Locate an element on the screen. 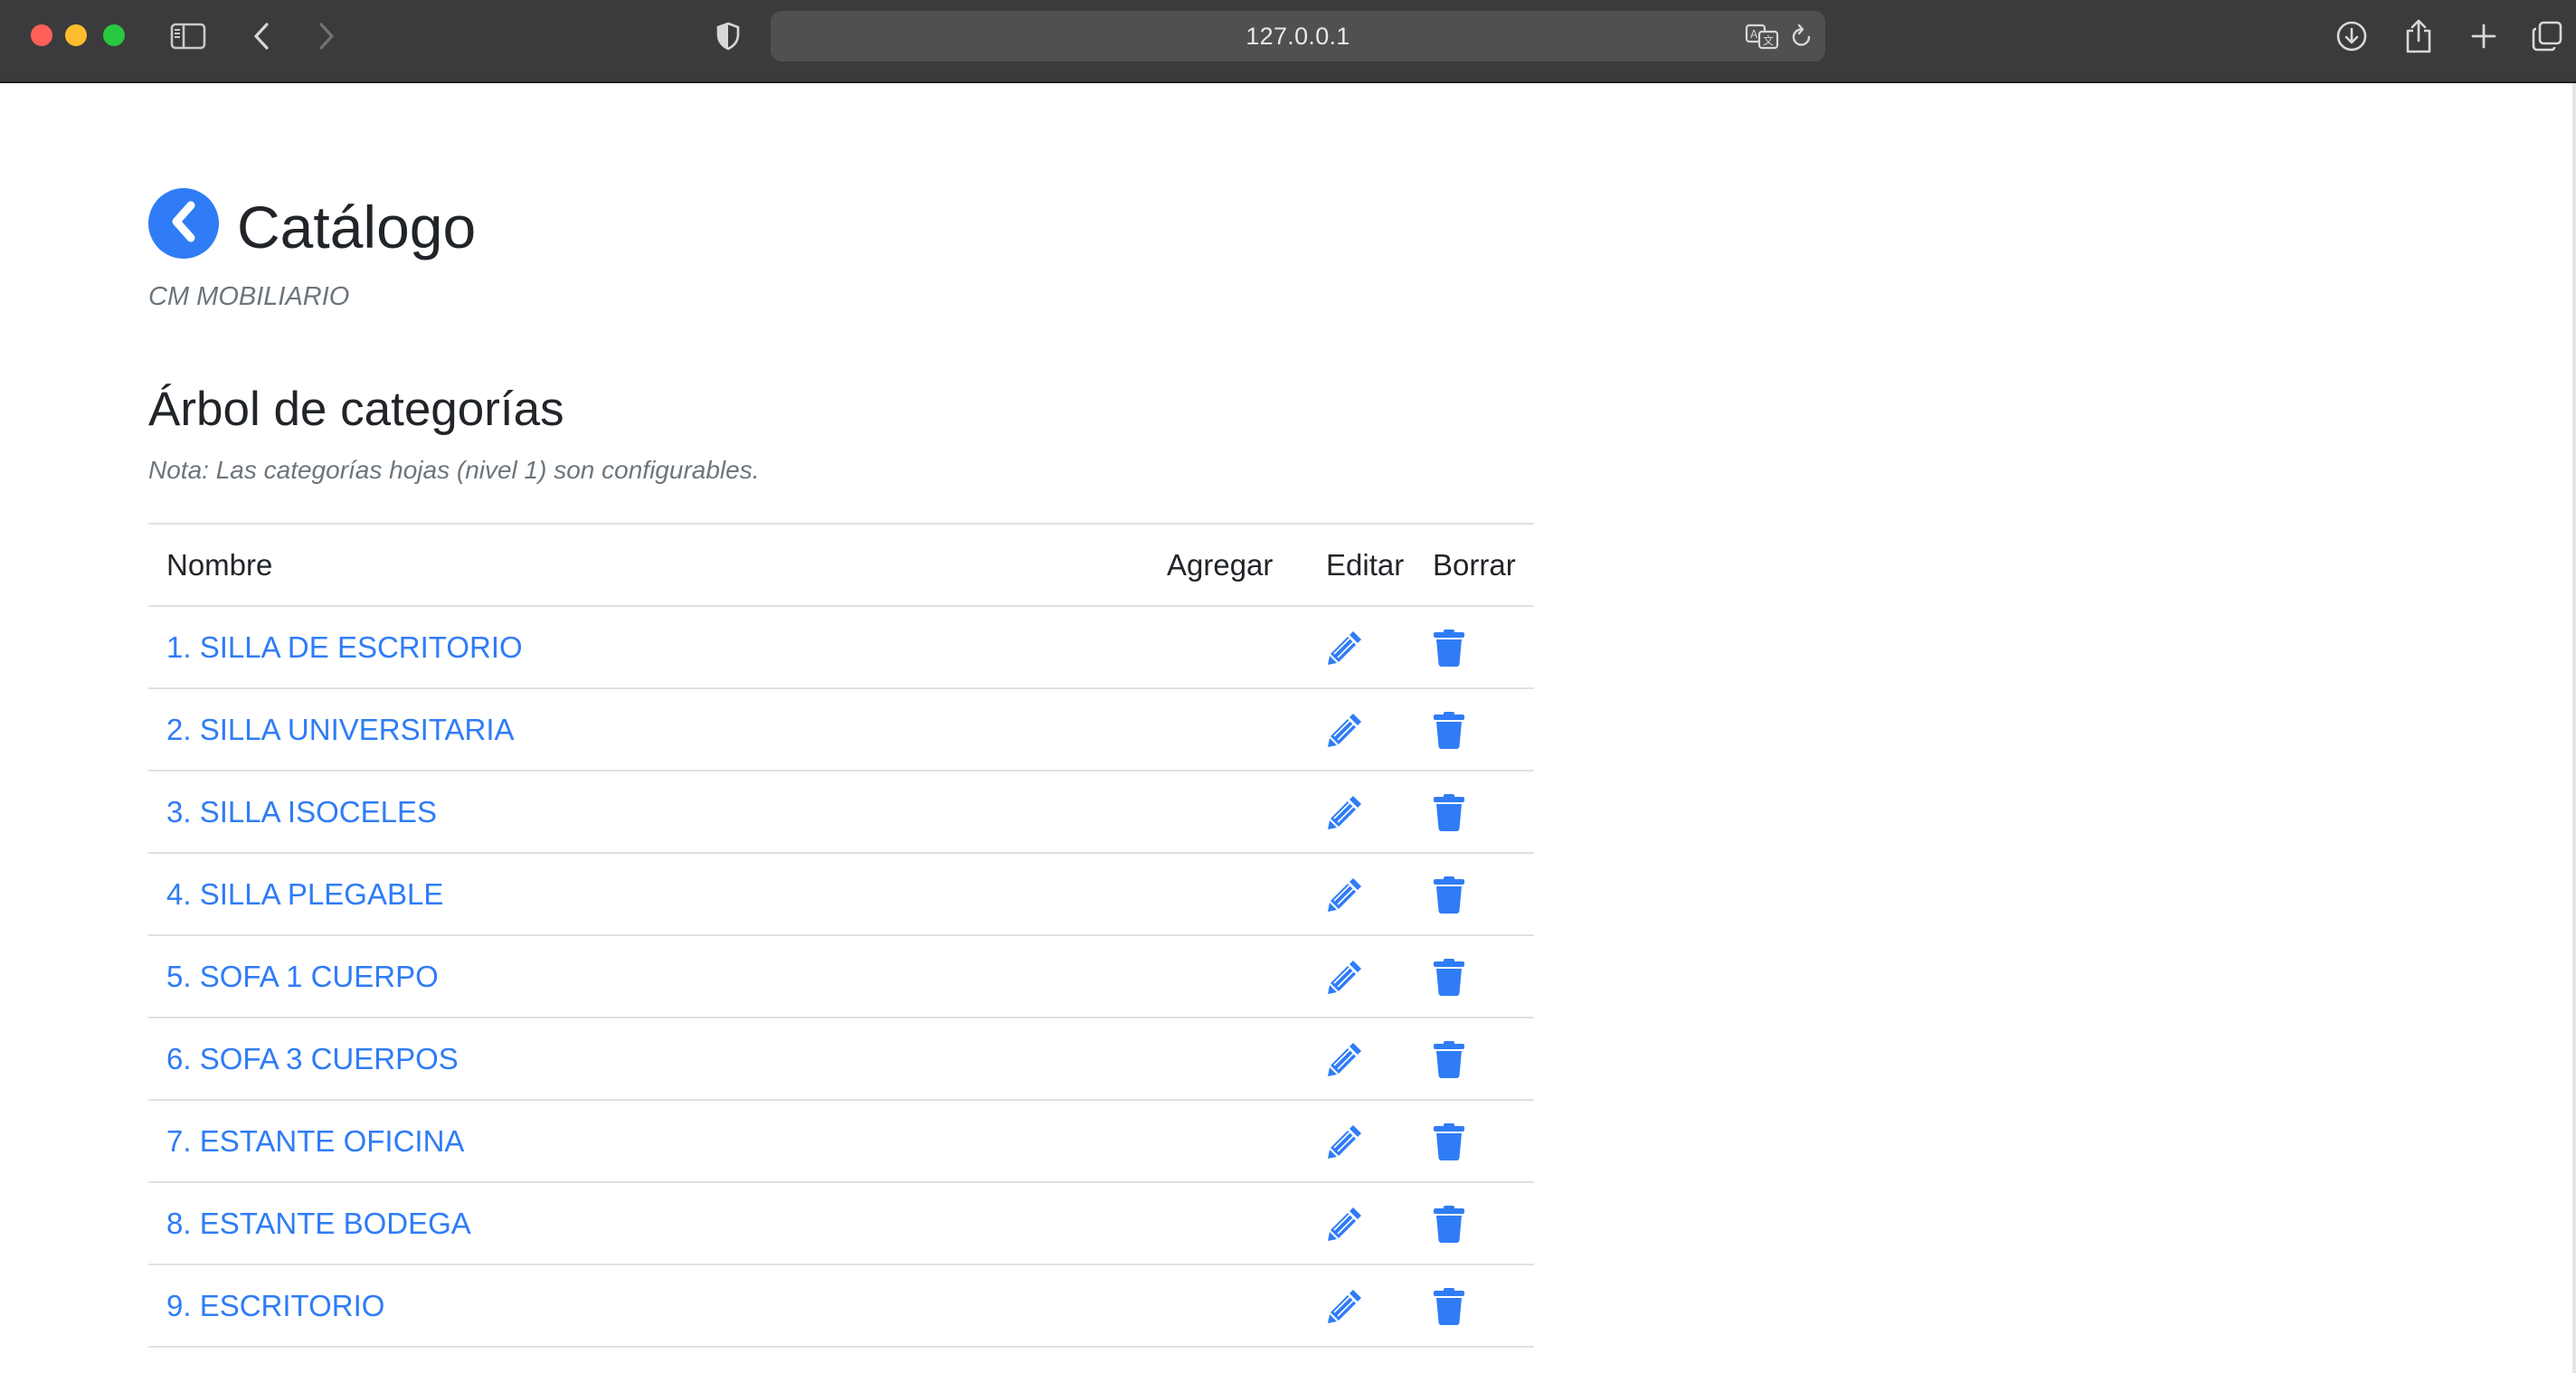 This screenshot has width=2576, height=1373. category-link-9: 9. ESCRITORIO is located at coordinates (275, 1305).